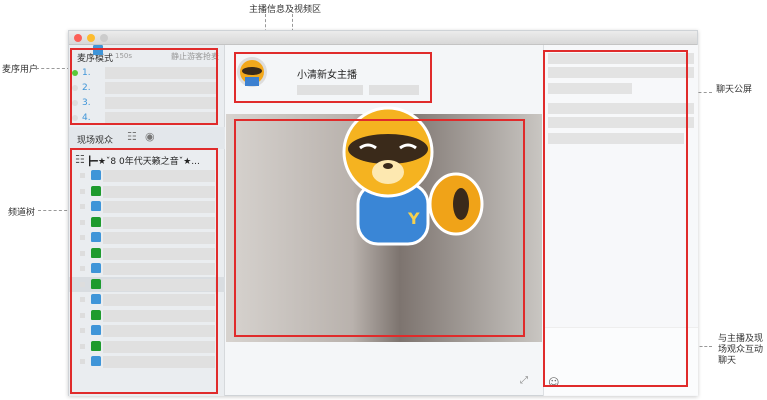 The image size is (767, 400). What do you see at coordinates (144, 271) in the screenshot?
I see `highlight-channel-tree` at bounding box center [144, 271].